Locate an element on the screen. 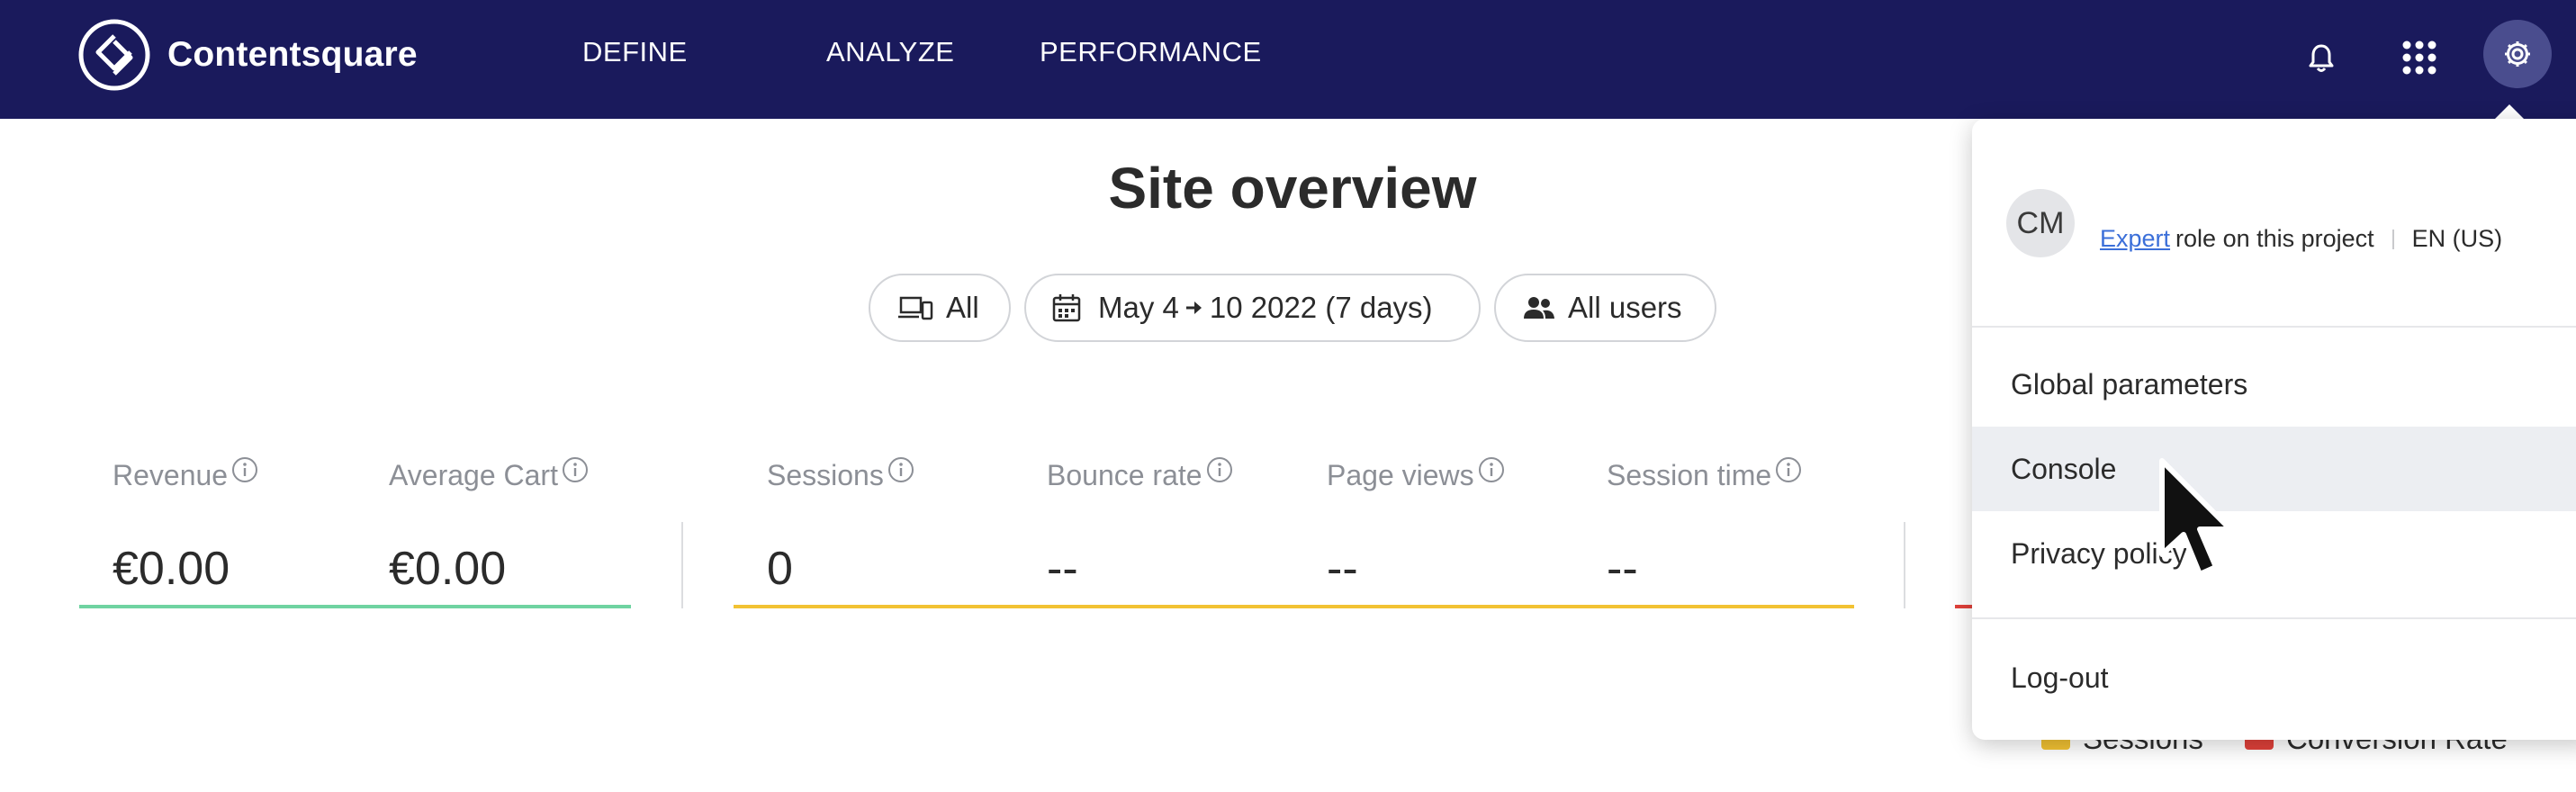 This screenshot has height=792, width=2576. bell-icon is located at coordinates (2321, 58).